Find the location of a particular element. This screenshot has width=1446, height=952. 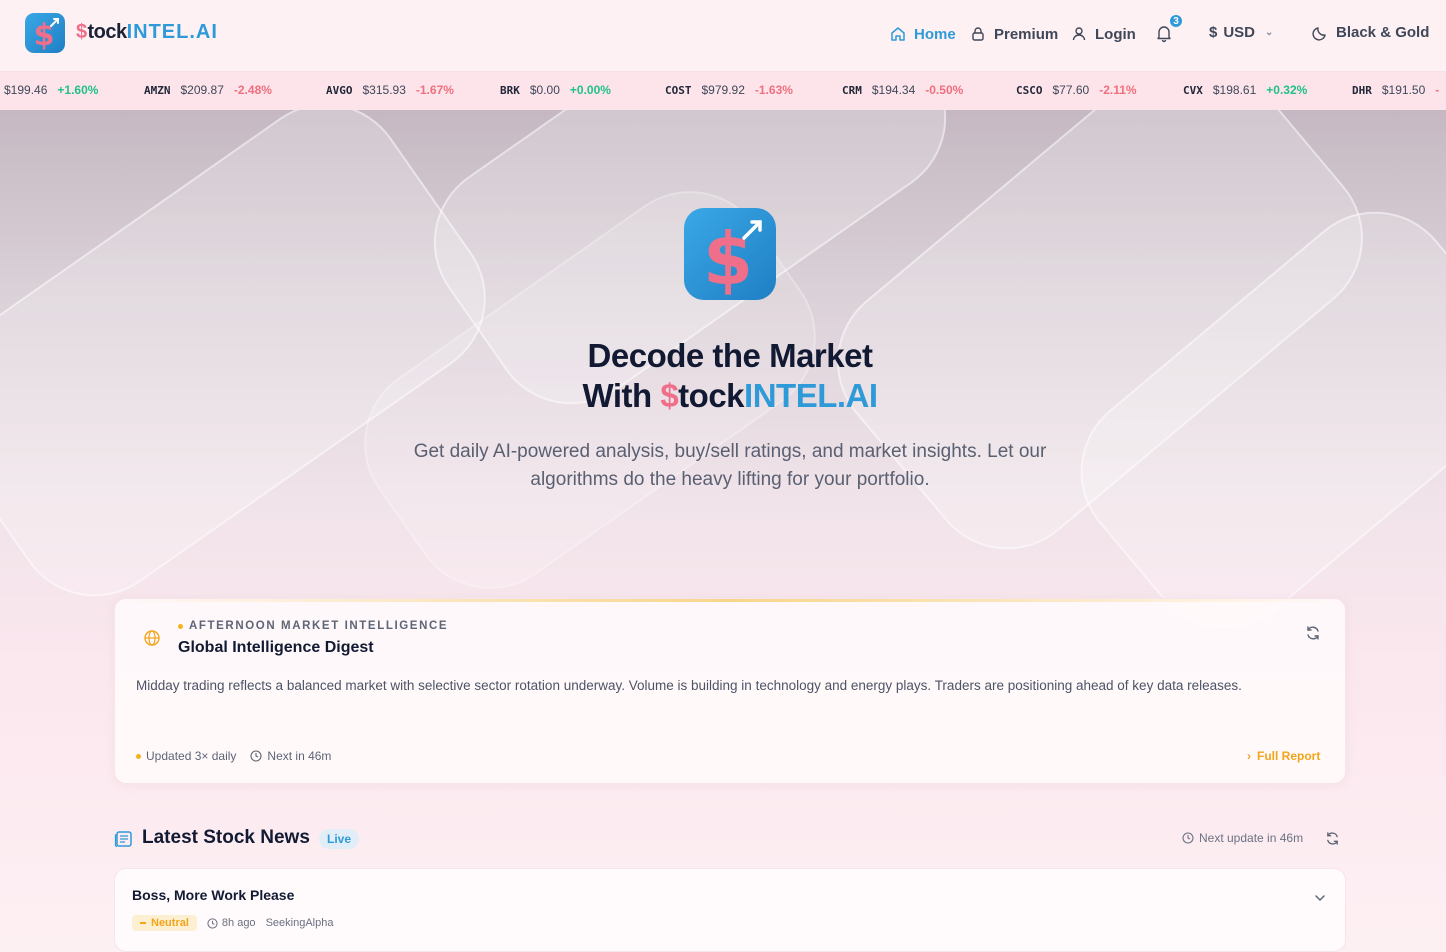

home-icon is located at coordinates (898, 34).